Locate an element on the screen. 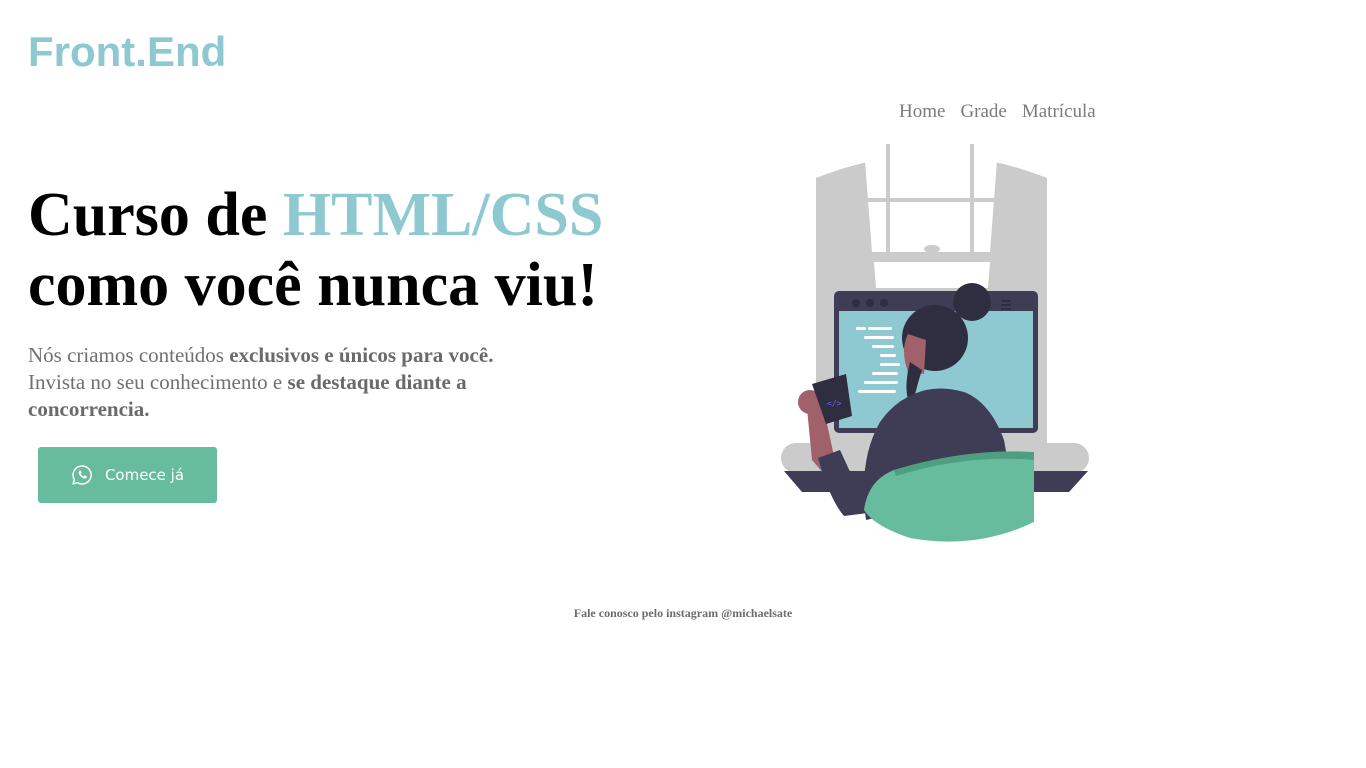  main-nav: Home Grade Matrícula is located at coordinates (997, 112).